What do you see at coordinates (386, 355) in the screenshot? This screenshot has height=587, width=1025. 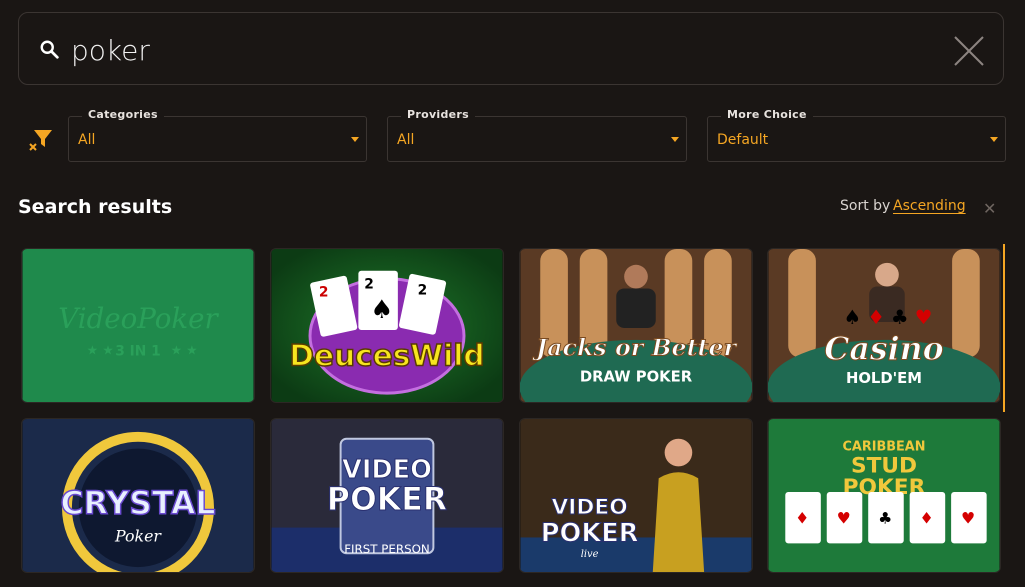 I see `tile-logo-text: DeucesWild` at bounding box center [386, 355].